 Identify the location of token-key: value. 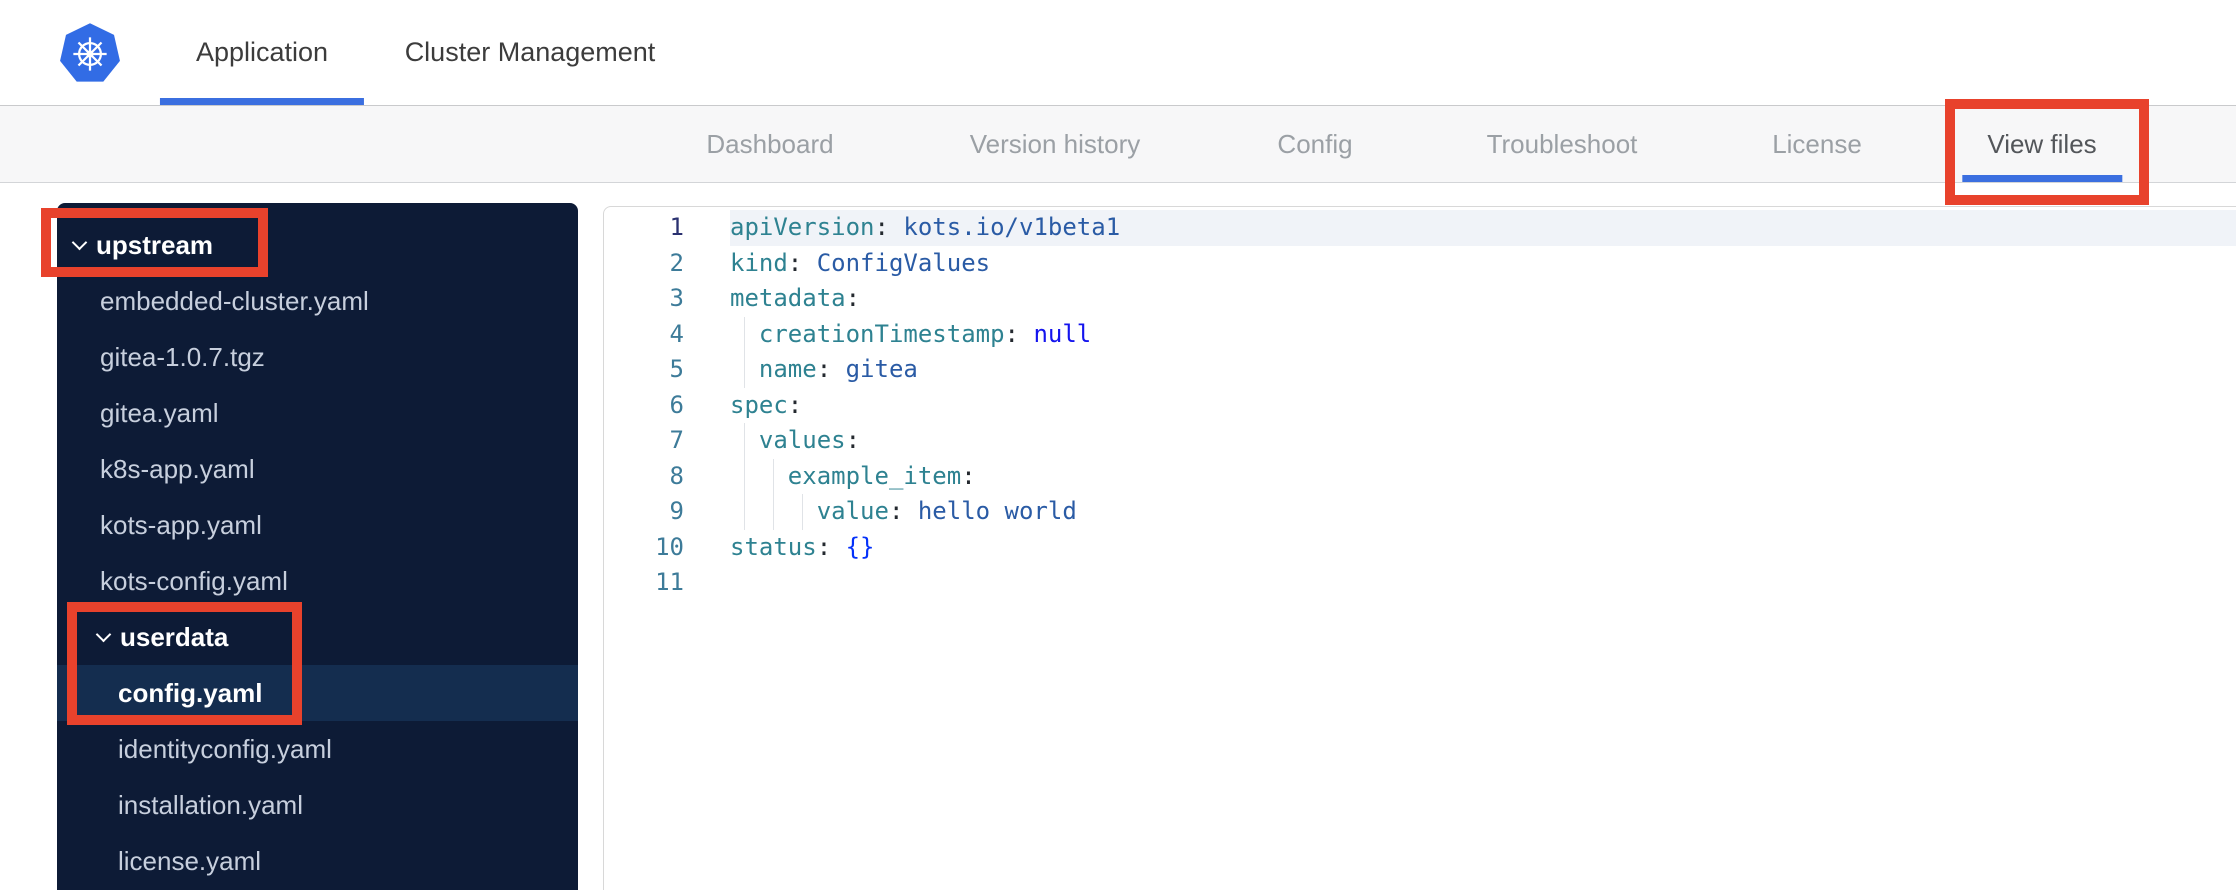
(809, 511).